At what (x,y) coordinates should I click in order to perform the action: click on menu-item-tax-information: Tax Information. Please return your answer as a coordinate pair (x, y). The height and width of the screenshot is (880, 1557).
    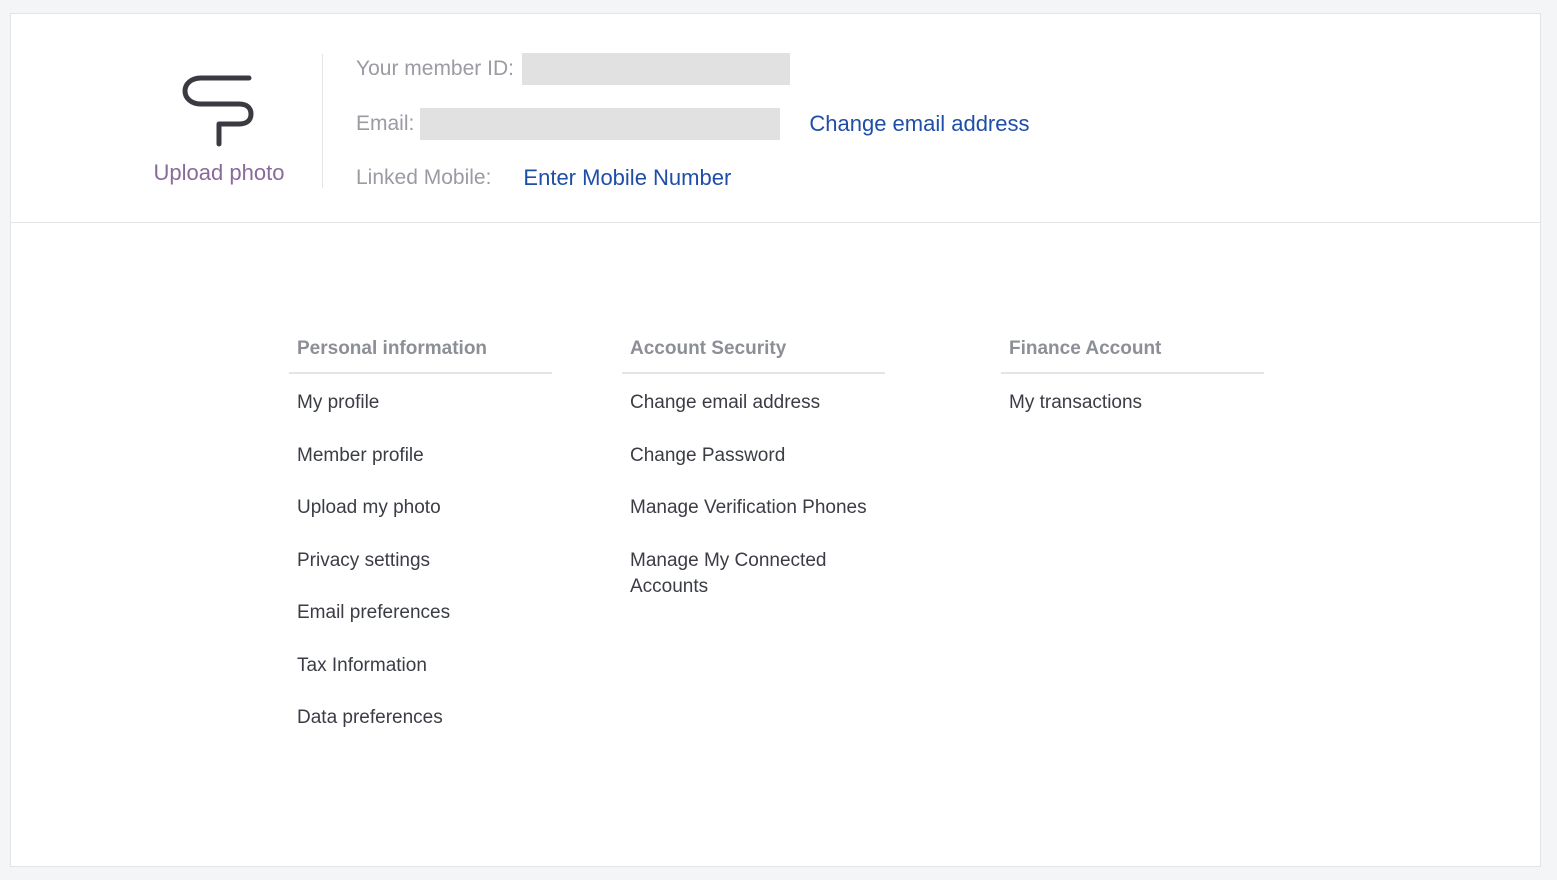
    Looking at the image, I should click on (420, 679).